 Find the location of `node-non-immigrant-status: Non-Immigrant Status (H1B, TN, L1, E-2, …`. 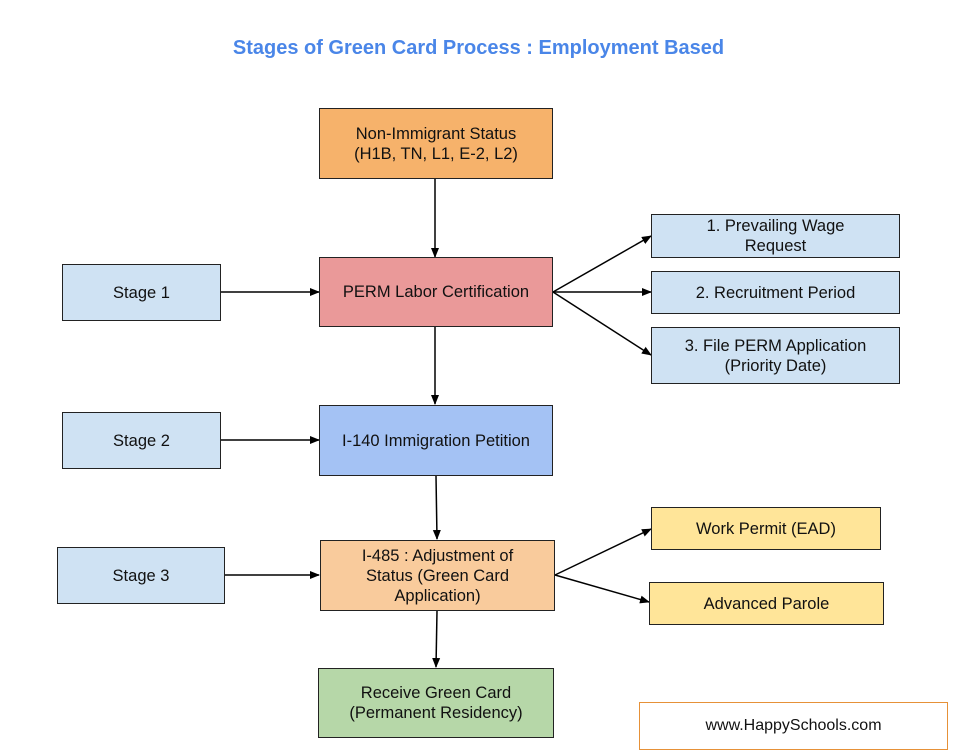

node-non-immigrant-status: Non-Immigrant Status (H1B, TN, L1, E-2, … is located at coordinates (436, 143).